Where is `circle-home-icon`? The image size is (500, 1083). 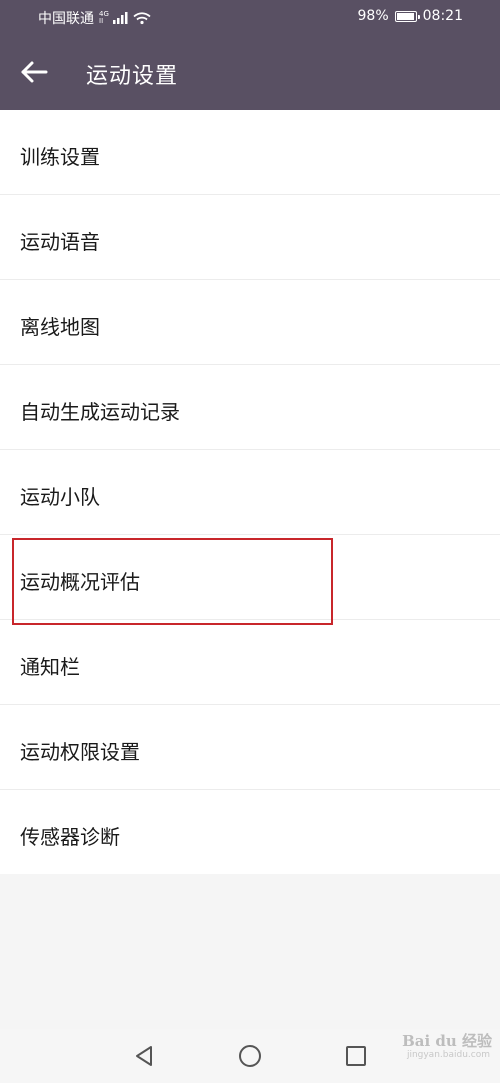 circle-home-icon is located at coordinates (250, 1056).